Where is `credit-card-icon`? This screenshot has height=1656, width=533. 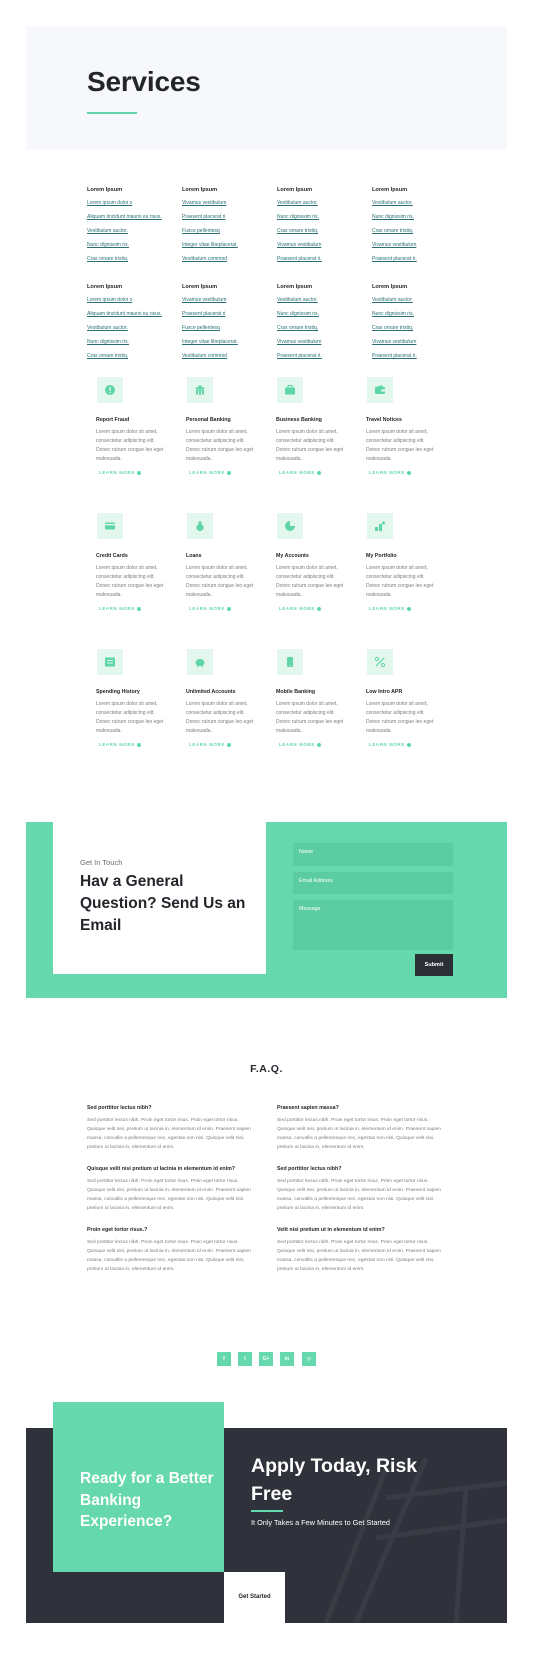
credit-card-icon is located at coordinates (110, 526).